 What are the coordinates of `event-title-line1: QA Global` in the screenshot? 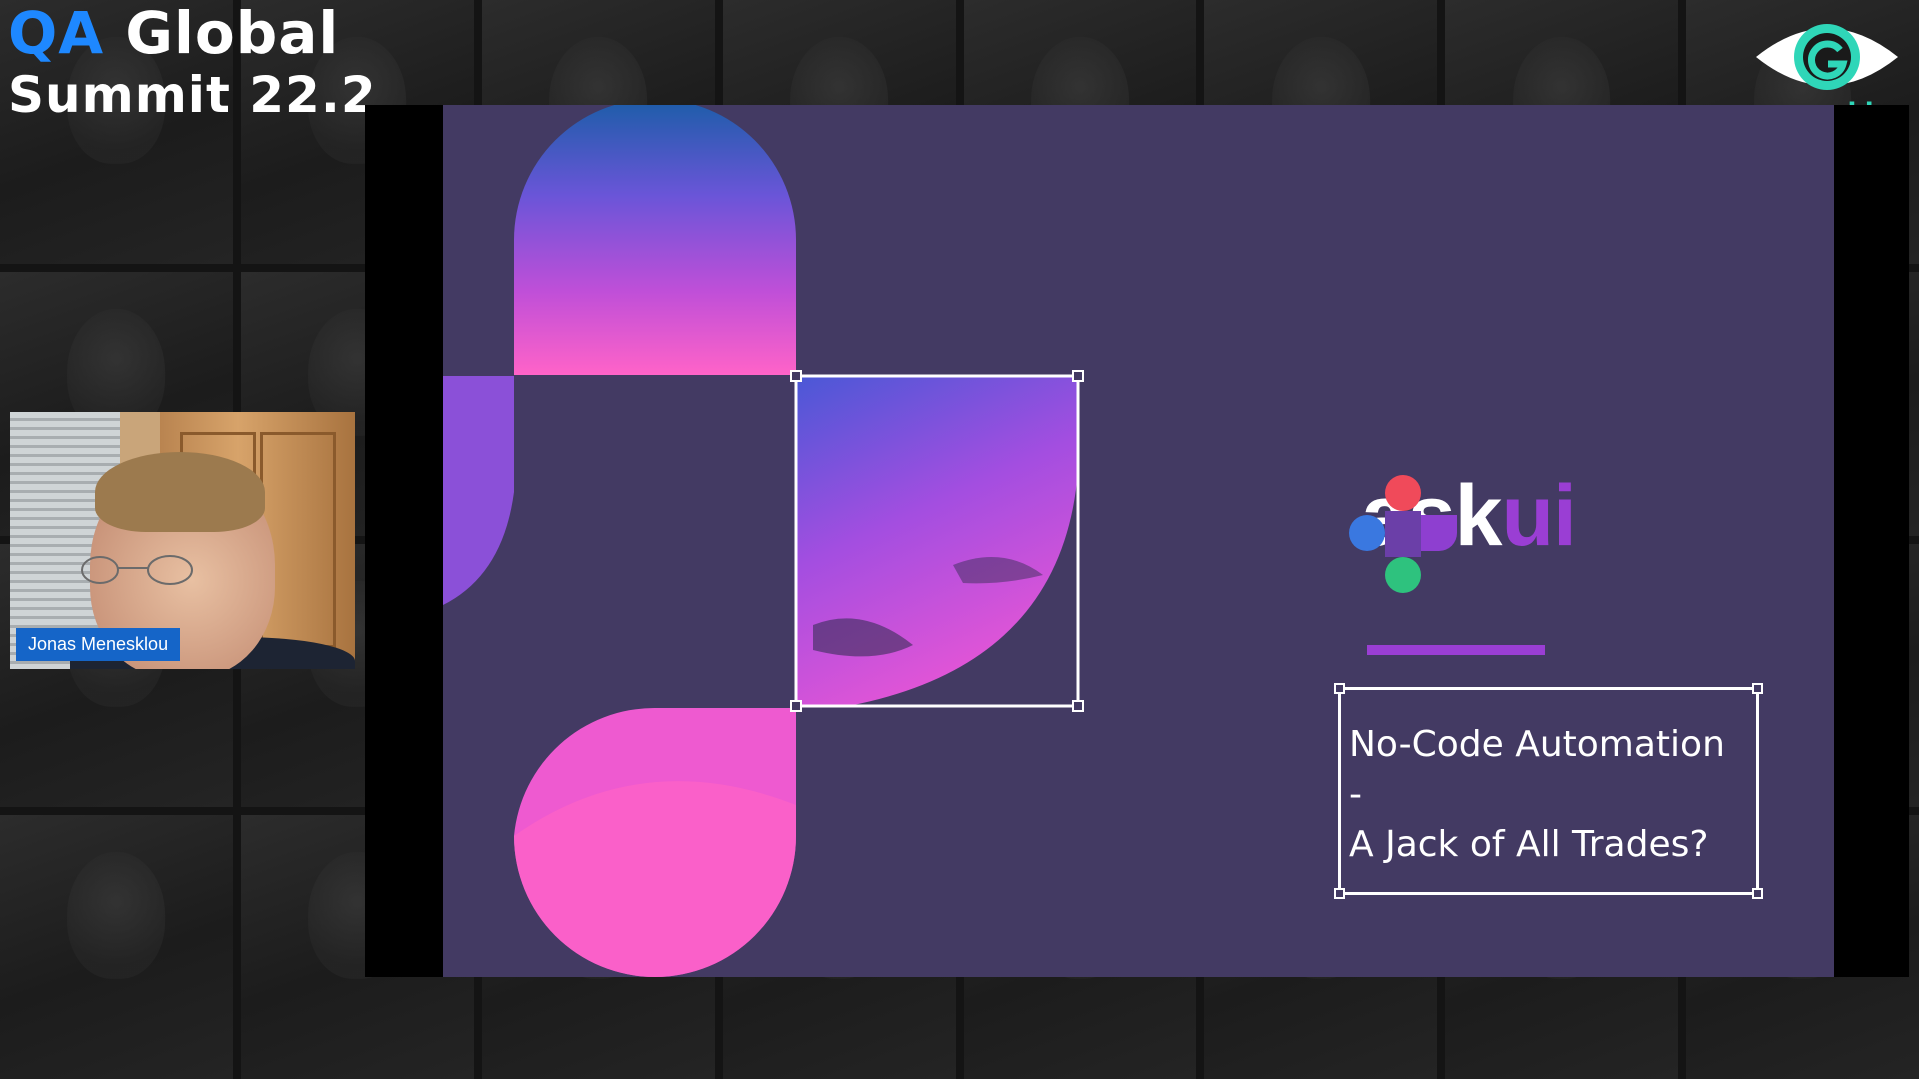 It's located at (192, 33).